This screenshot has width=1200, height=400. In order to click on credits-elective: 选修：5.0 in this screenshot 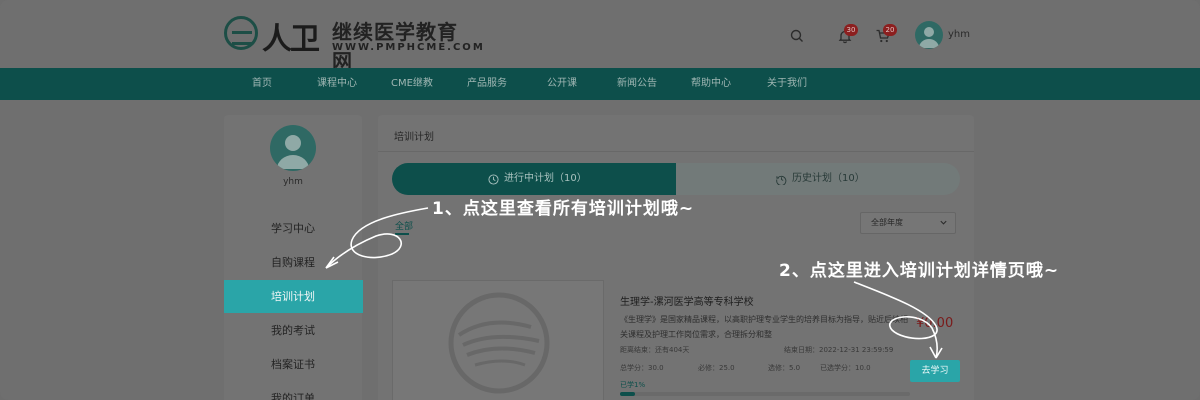, I will do `click(784, 368)`.